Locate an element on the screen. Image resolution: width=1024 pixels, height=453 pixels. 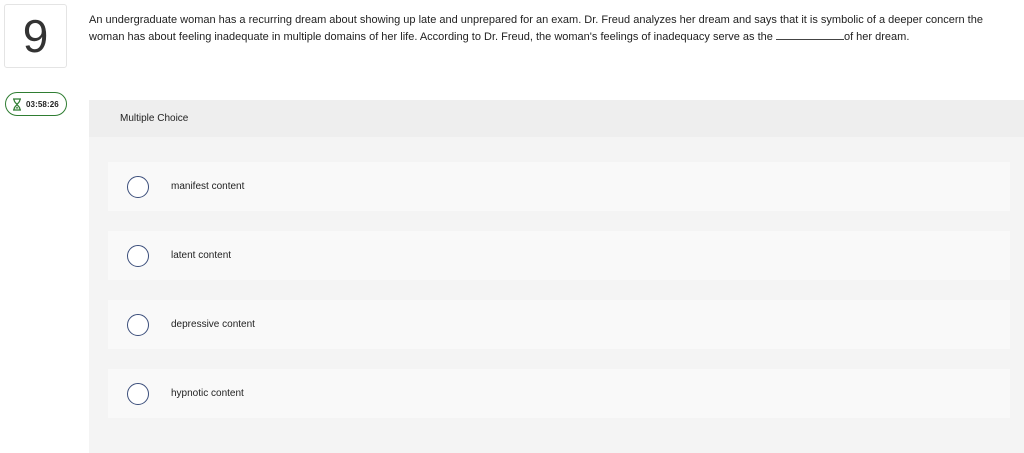
question-number: 9 is located at coordinates (35, 36).